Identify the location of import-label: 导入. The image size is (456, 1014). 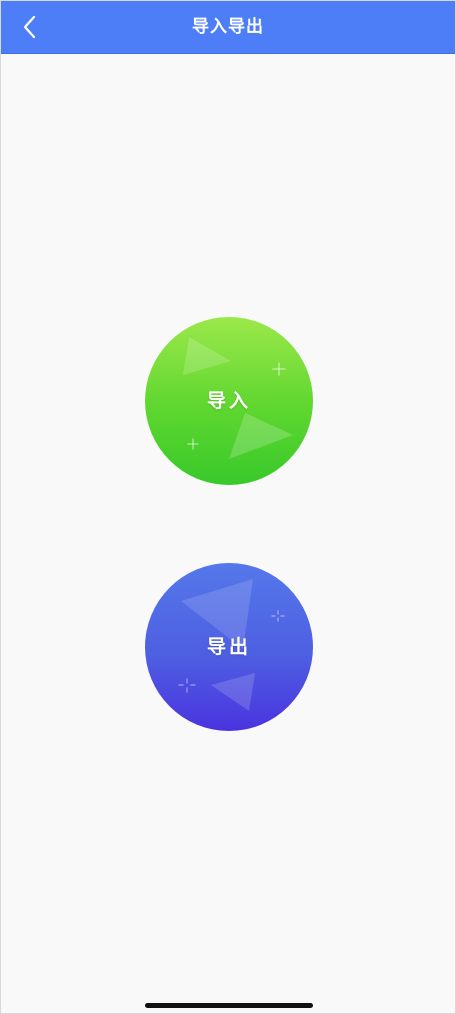
(228, 401).